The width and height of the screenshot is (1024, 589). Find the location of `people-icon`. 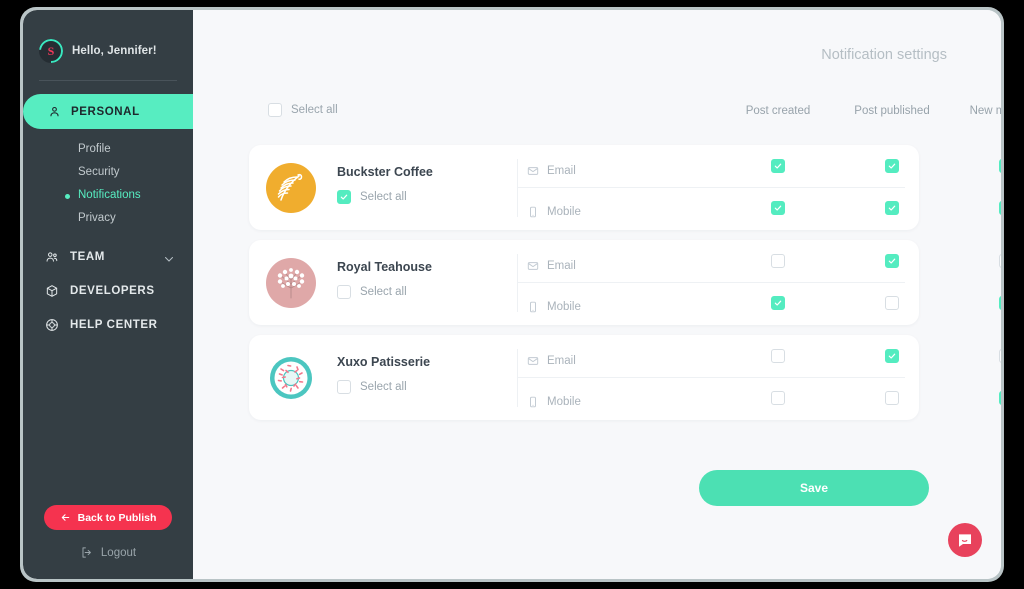

people-icon is located at coordinates (52, 257).